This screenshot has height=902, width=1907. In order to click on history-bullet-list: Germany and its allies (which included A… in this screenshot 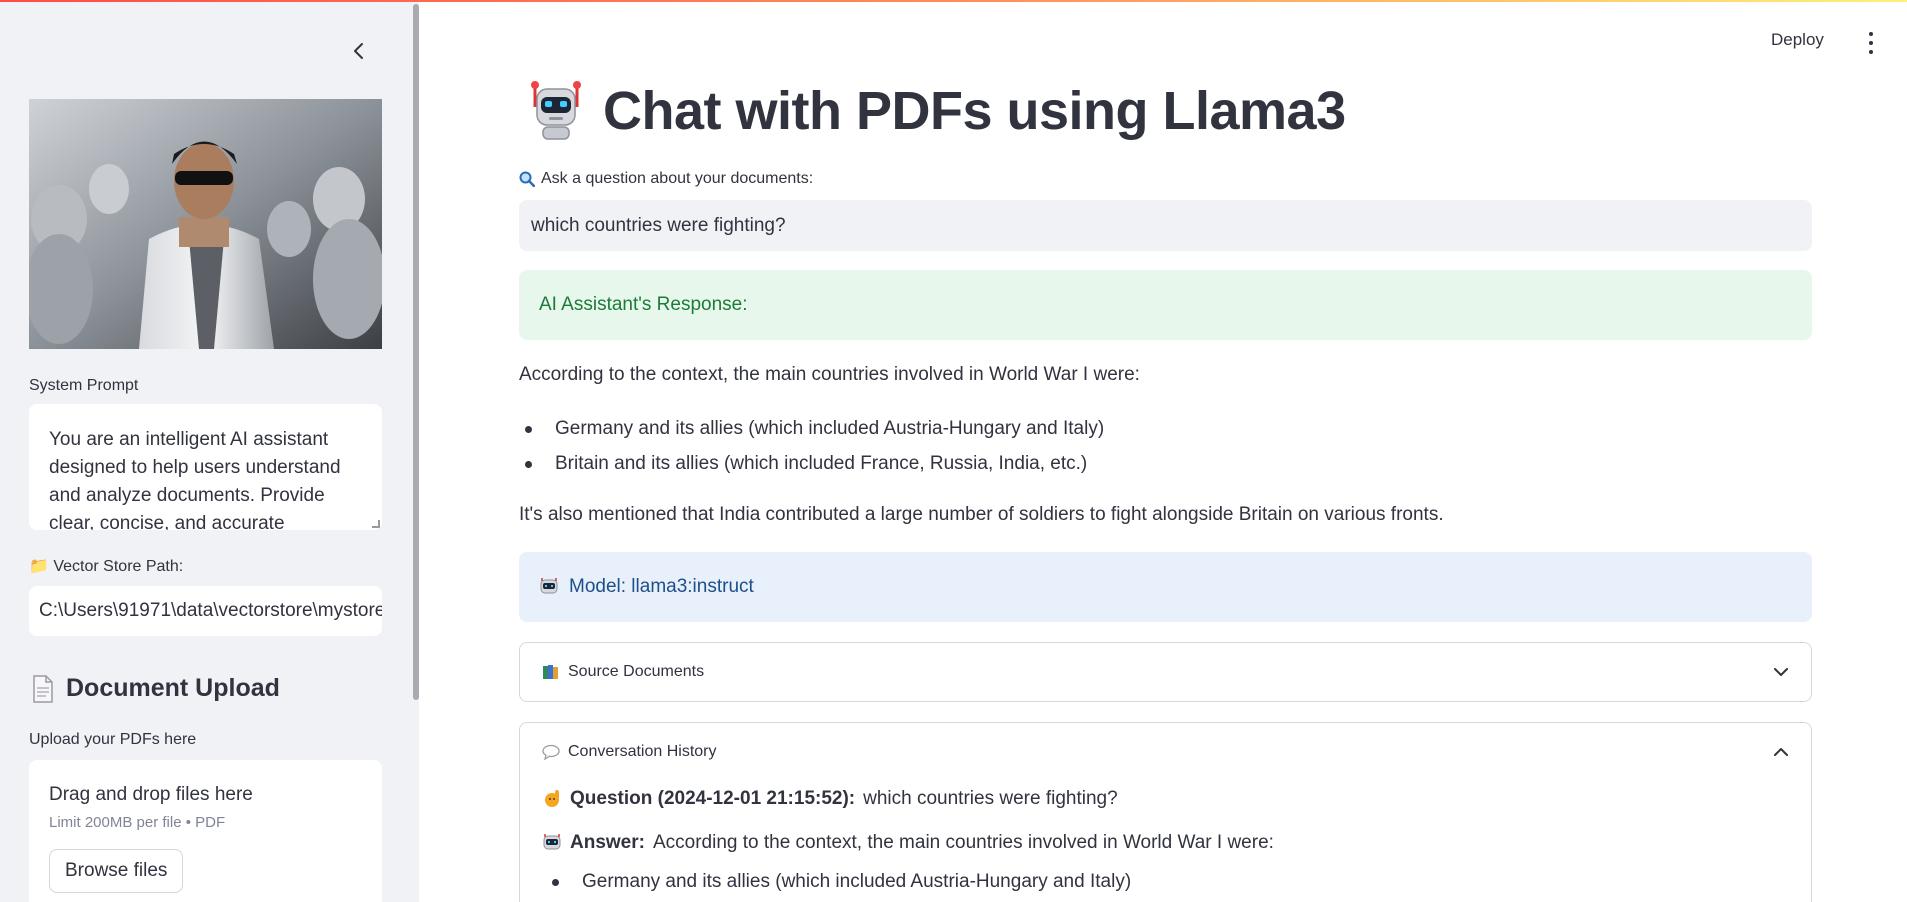, I will do `click(1165, 885)`.